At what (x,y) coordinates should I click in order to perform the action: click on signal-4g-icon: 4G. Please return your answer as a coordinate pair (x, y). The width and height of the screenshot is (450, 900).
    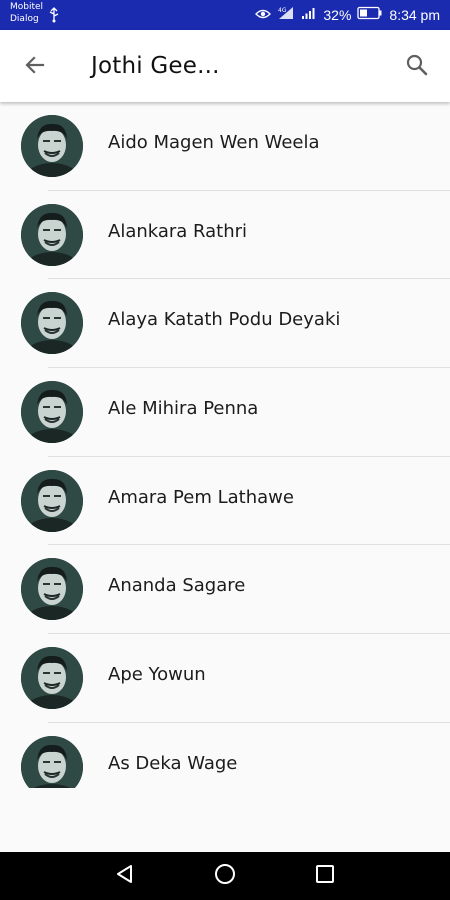
    Looking at the image, I should click on (286, 14).